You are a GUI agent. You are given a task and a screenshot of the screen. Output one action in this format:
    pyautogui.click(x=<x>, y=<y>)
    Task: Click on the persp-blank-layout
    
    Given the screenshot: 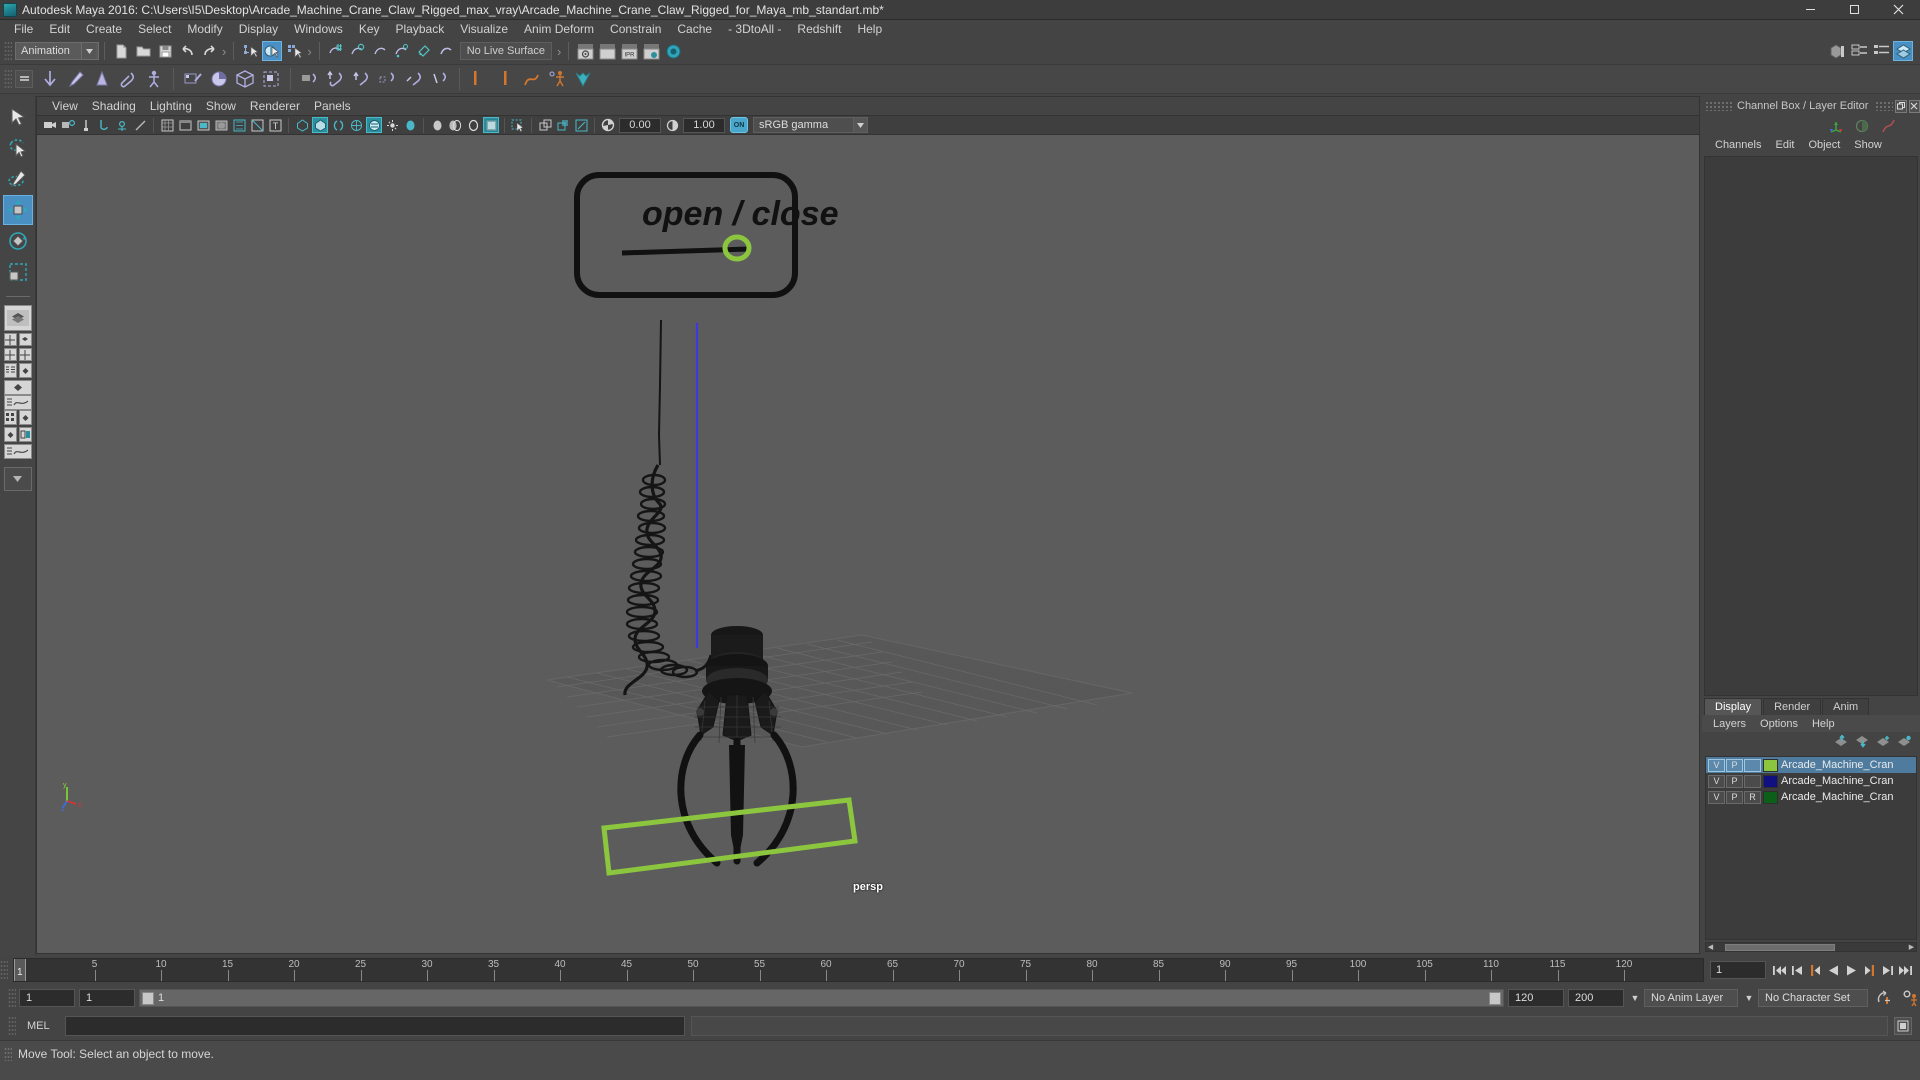 What is the action you would take?
    pyautogui.click(x=25, y=417)
    